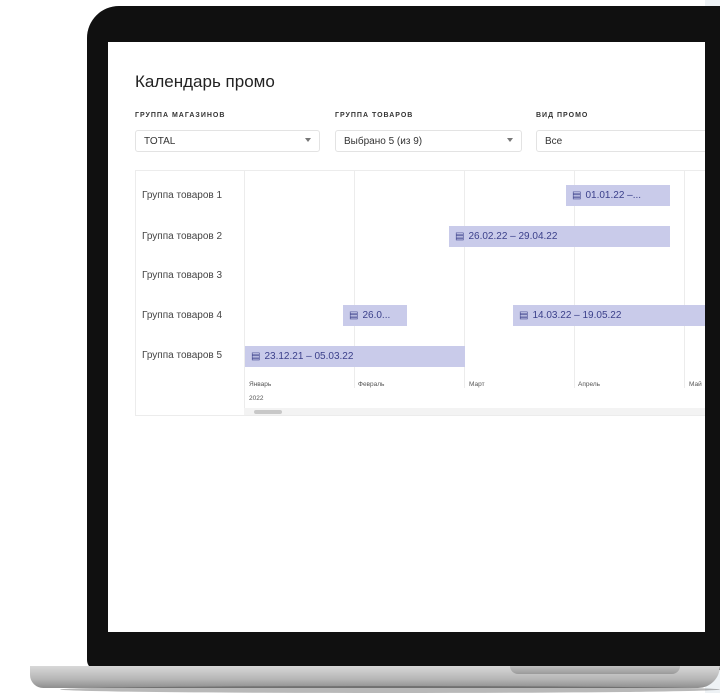  What do you see at coordinates (595, 670) in the screenshot?
I see `laptop-base-notch` at bounding box center [595, 670].